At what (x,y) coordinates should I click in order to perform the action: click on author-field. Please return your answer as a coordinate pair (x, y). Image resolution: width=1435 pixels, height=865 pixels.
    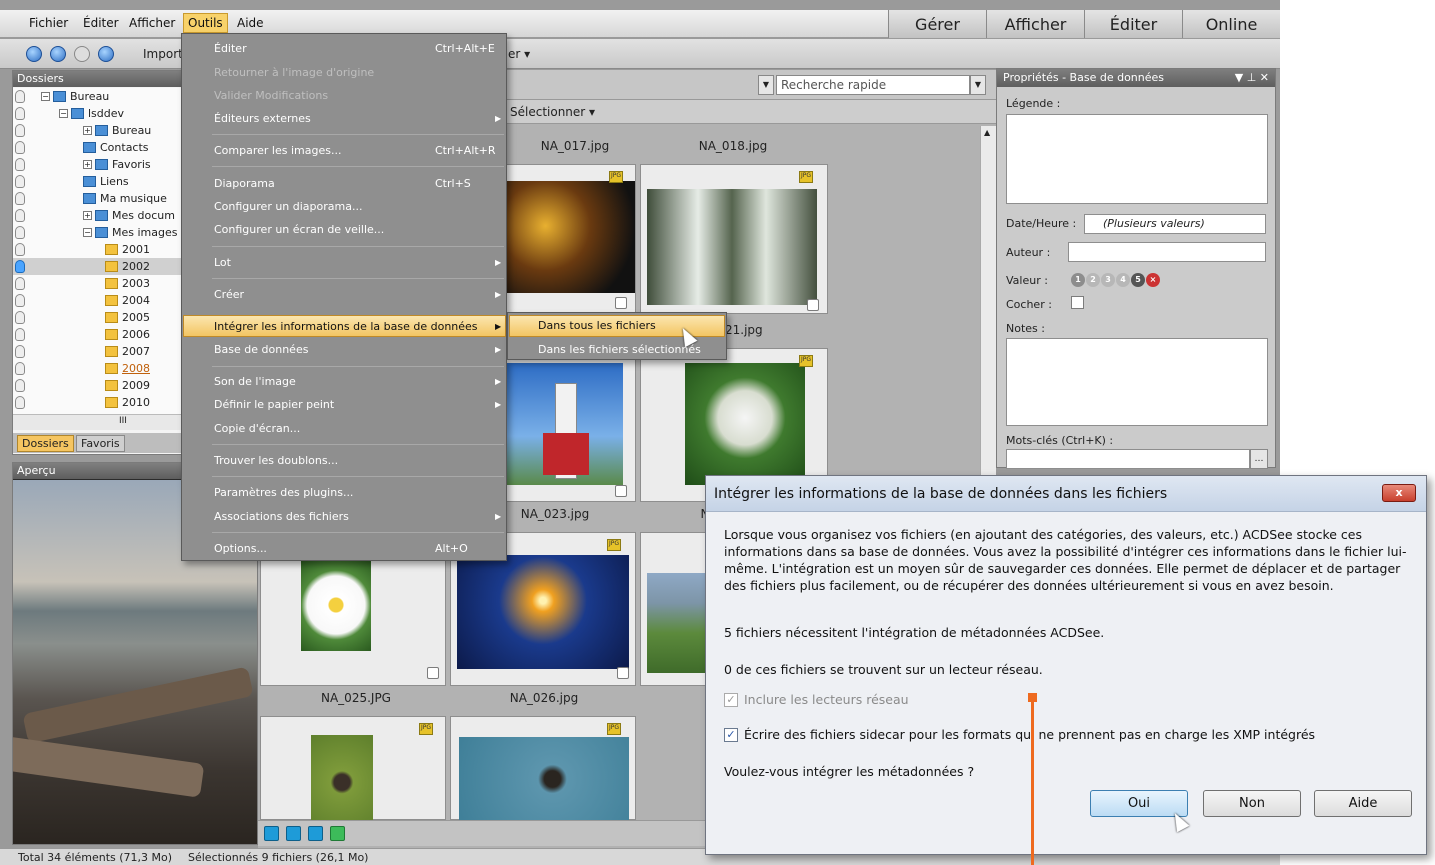
    Looking at the image, I should click on (1167, 252).